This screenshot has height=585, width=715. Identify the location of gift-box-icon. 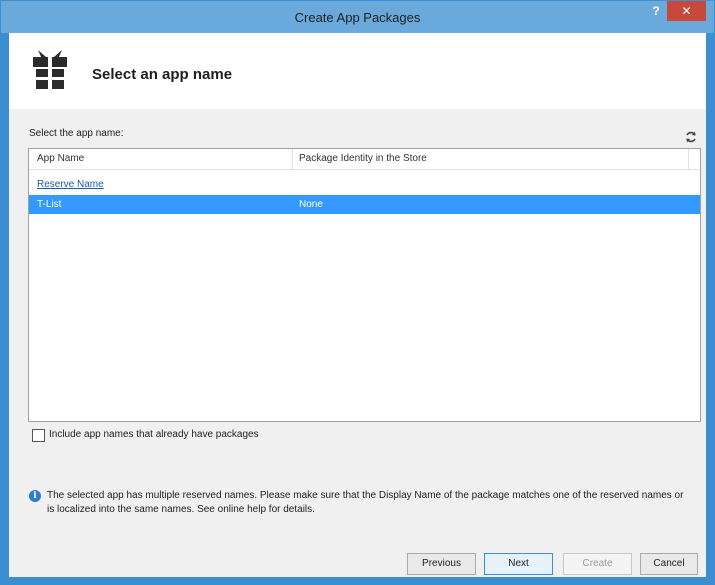
(50, 69).